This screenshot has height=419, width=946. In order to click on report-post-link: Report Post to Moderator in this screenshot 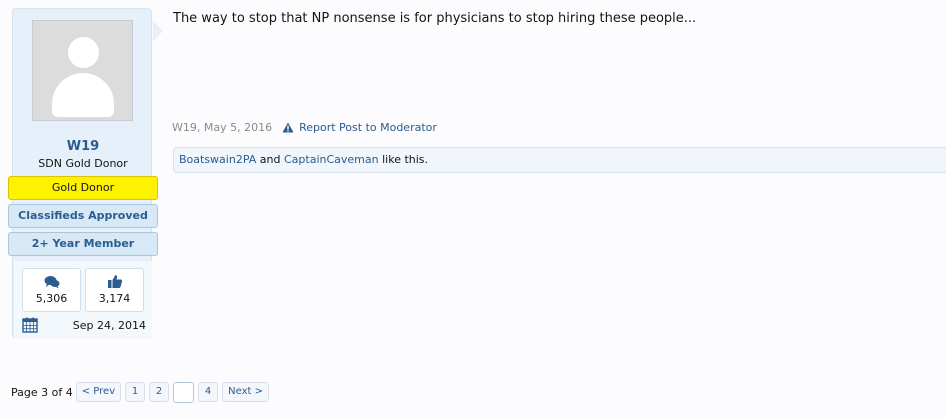, I will do `click(359, 127)`.